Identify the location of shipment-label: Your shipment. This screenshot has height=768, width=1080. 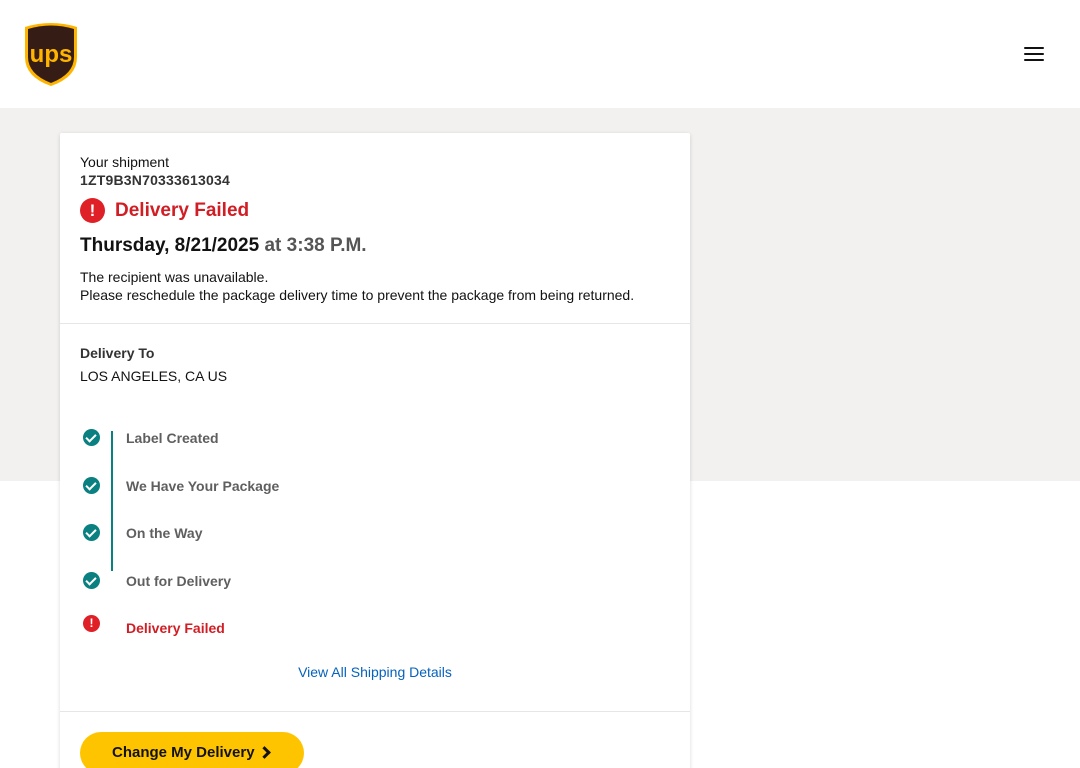
(124, 162).